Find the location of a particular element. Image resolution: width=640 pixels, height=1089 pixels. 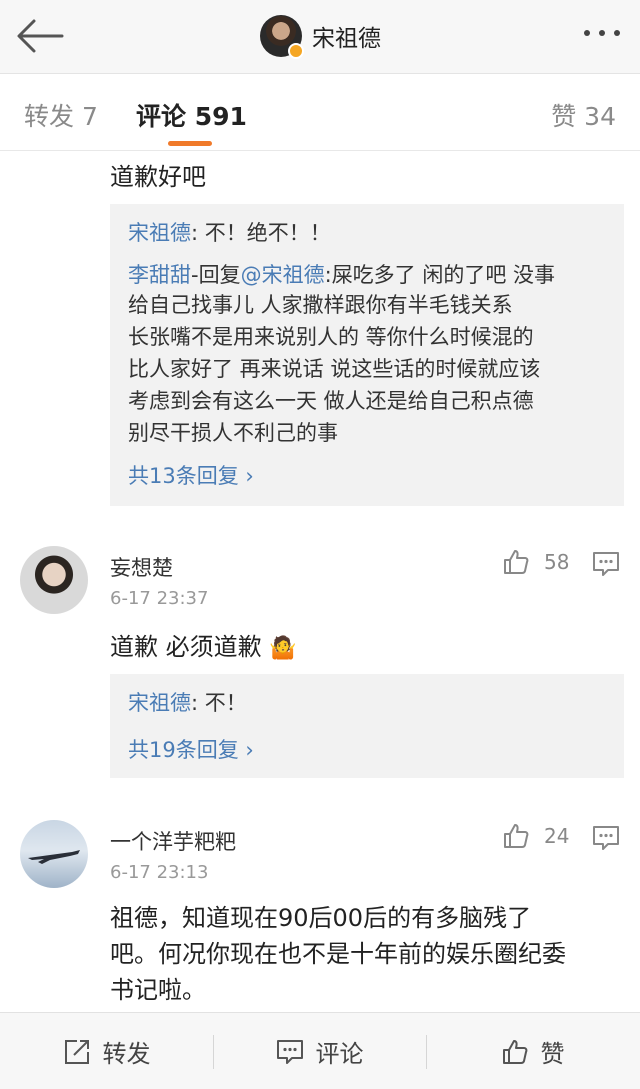

airplane-icon is located at coordinates (54, 857).